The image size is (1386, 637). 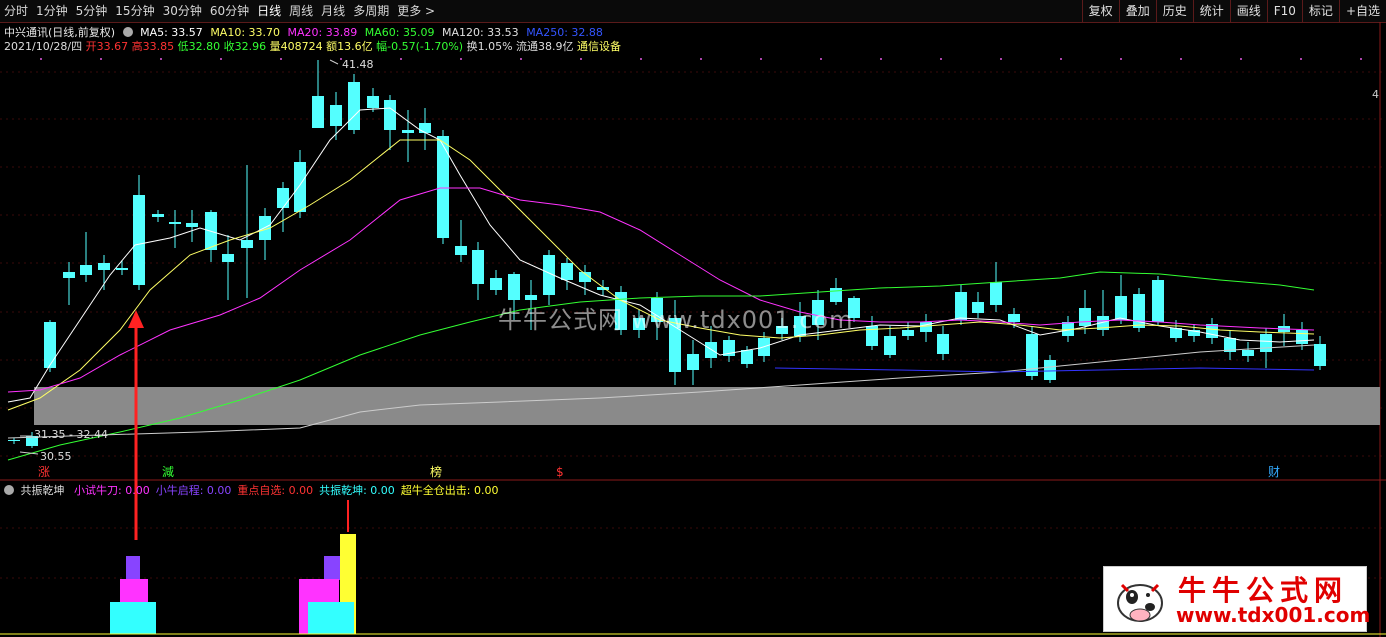 What do you see at coordinates (107, 46) in the screenshot?
I see `quote-open: 开33.67` at bounding box center [107, 46].